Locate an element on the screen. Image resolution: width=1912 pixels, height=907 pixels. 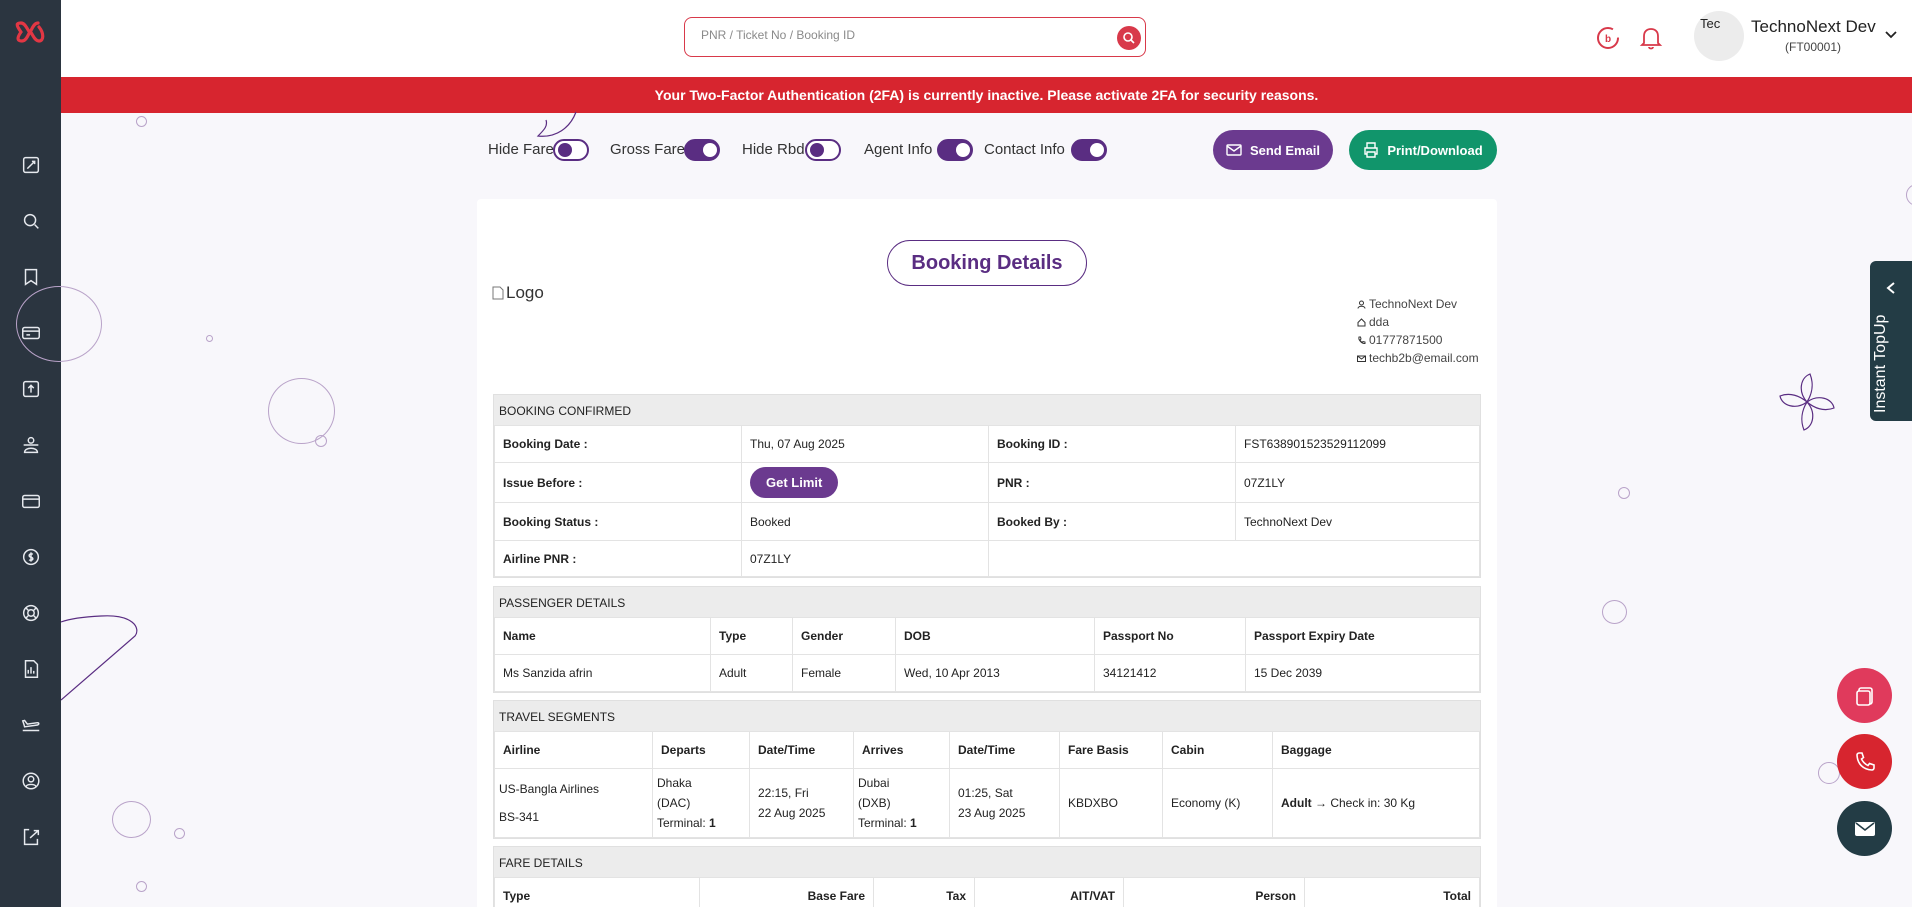
chevron-left-icon is located at coordinates (1890, 288).